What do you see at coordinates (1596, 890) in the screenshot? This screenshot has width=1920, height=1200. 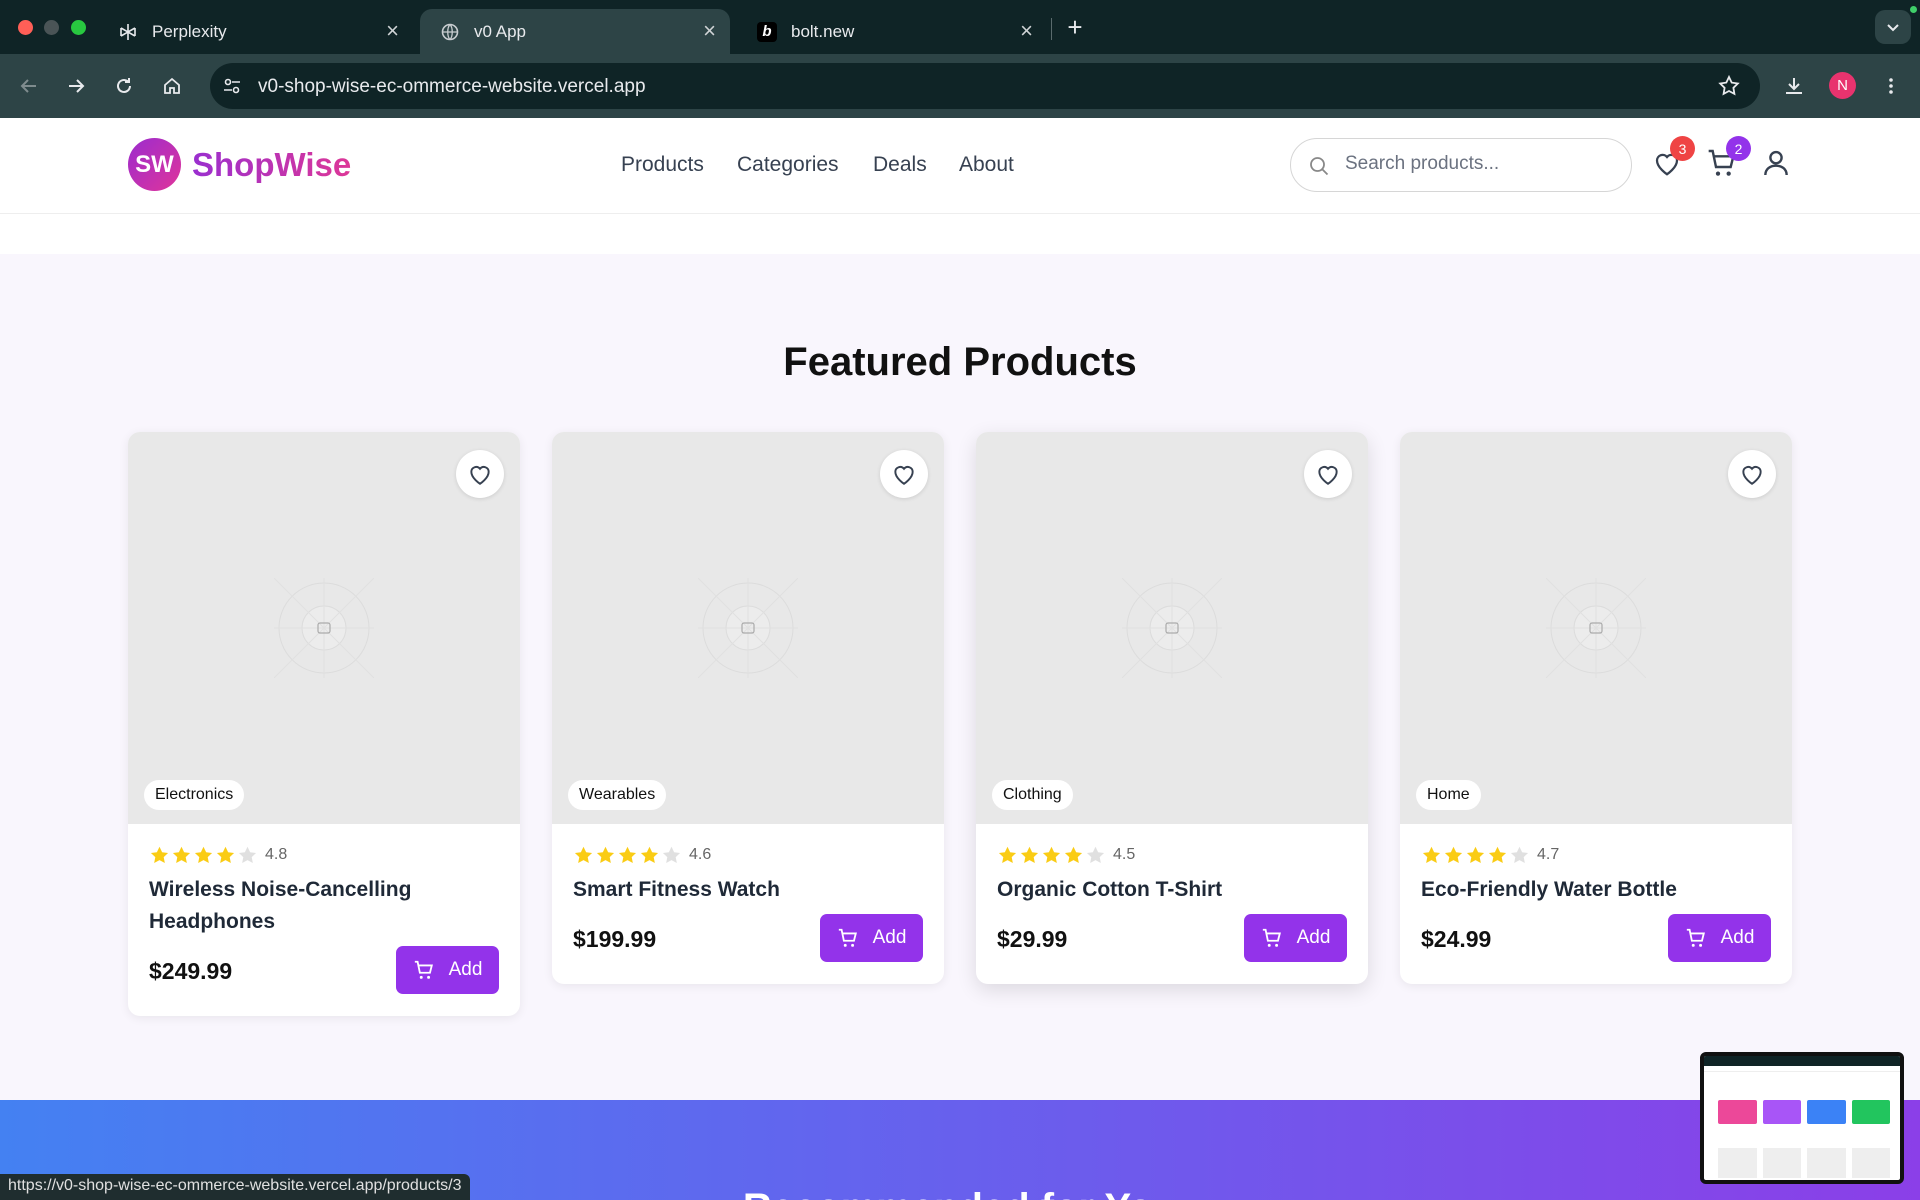 I see `product-name: Eco-Friendly Water Bottle` at bounding box center [1596, 890].